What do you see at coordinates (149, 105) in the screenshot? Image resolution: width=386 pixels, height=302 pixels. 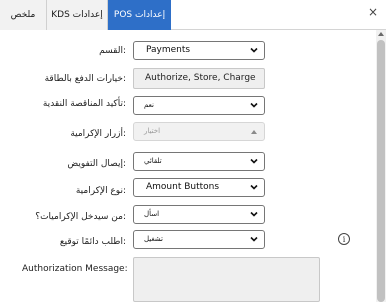 I see `confirm-cash-tender-value: نعم` at bounding box center [149, 105].